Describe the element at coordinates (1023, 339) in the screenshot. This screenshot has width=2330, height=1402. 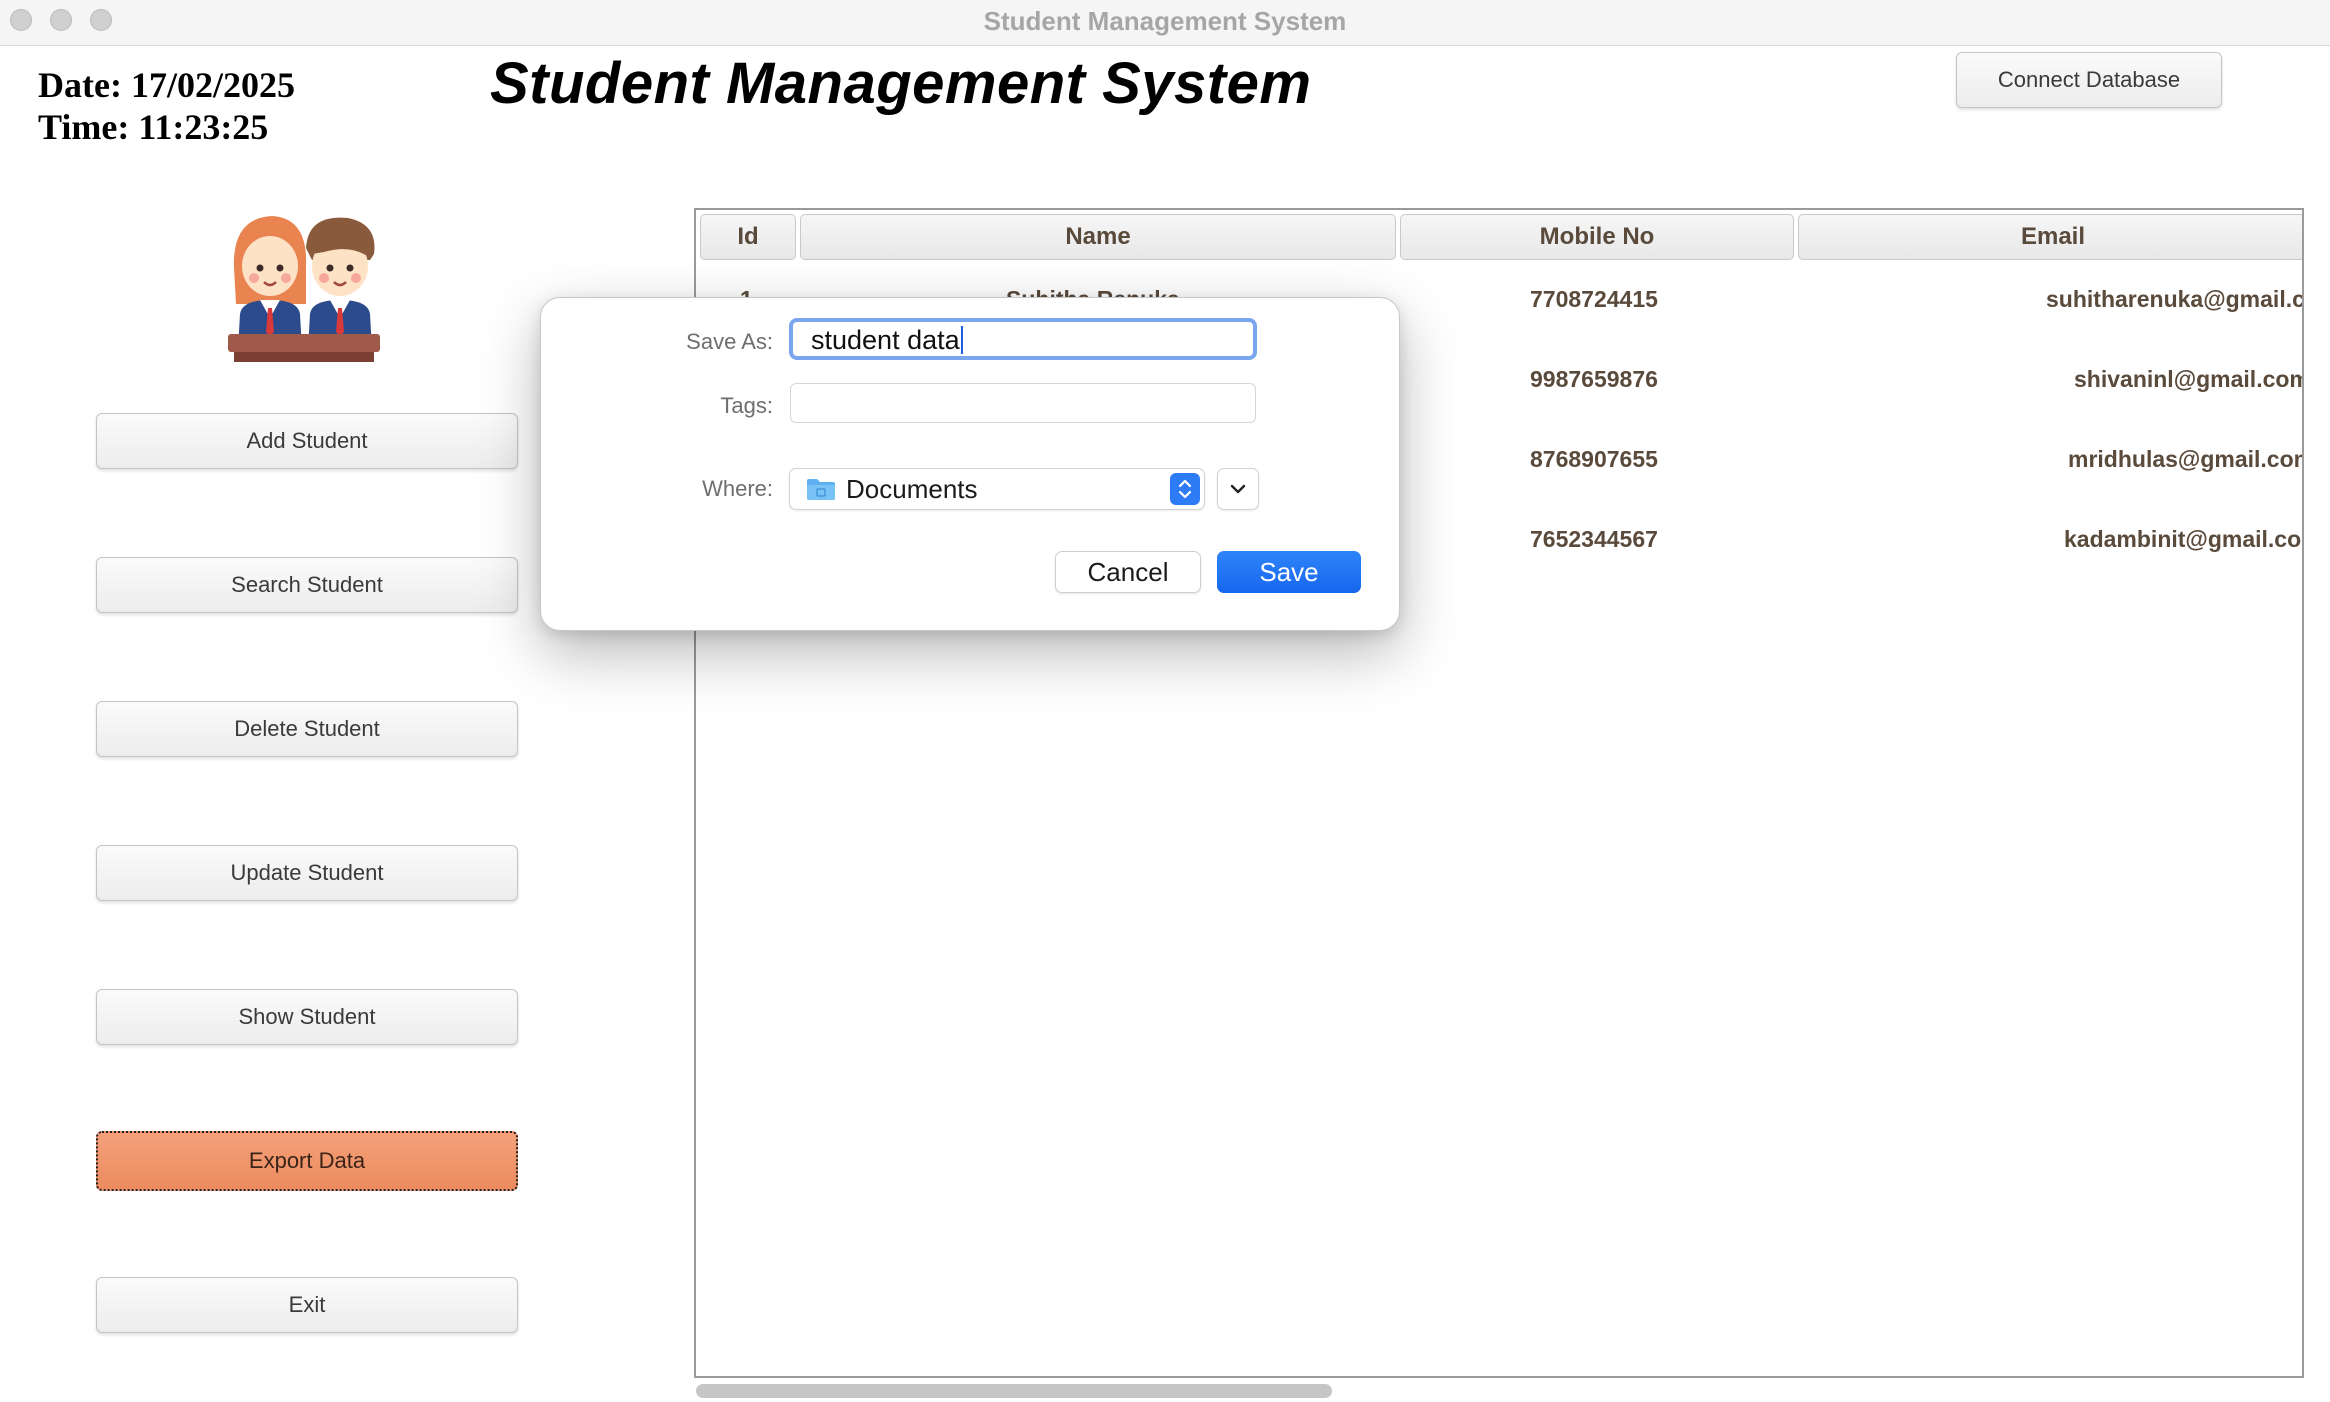
I see `save-as-input: student data` at that location.